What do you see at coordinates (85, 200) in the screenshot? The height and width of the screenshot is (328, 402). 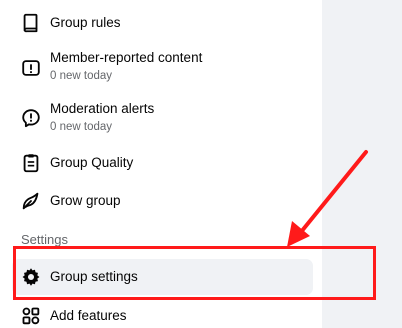 I see `sidebar-item-label: Grow group` at bounding box center [85, 200].